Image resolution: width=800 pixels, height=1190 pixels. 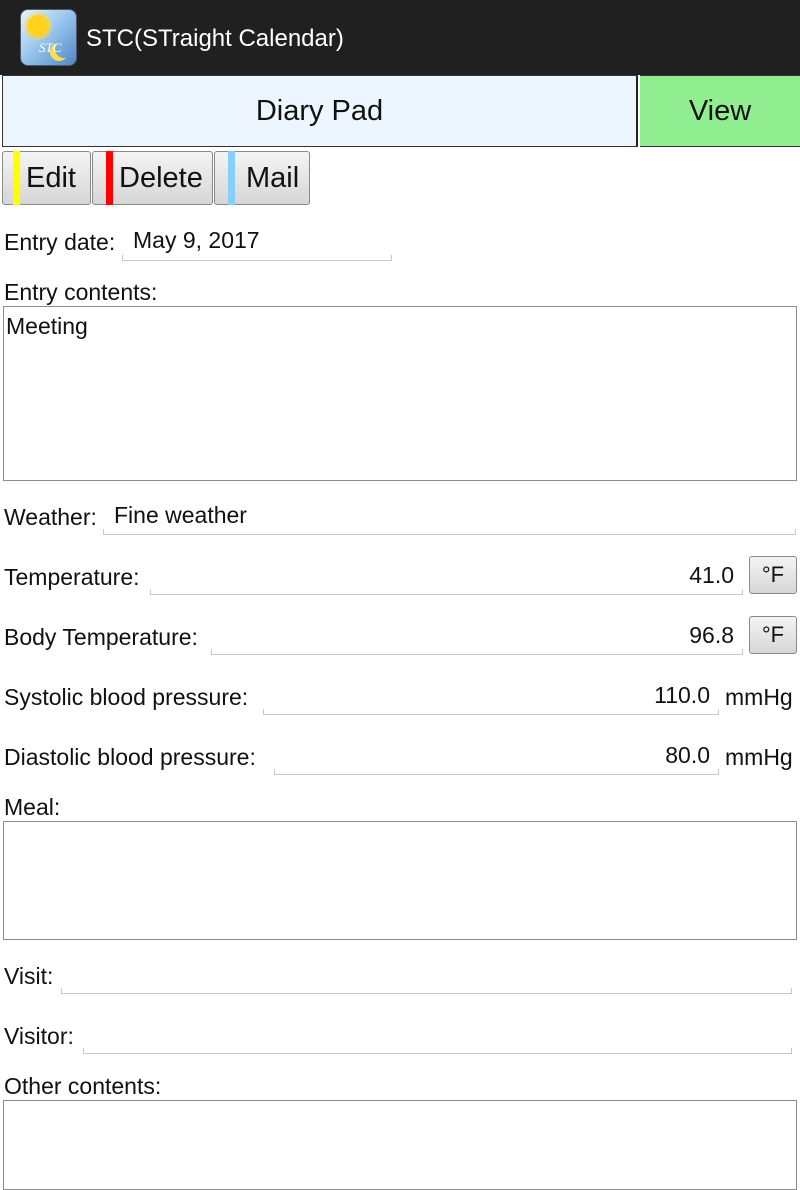 I want to click on weather-field: Fine weather, so click(x=180, y=515).